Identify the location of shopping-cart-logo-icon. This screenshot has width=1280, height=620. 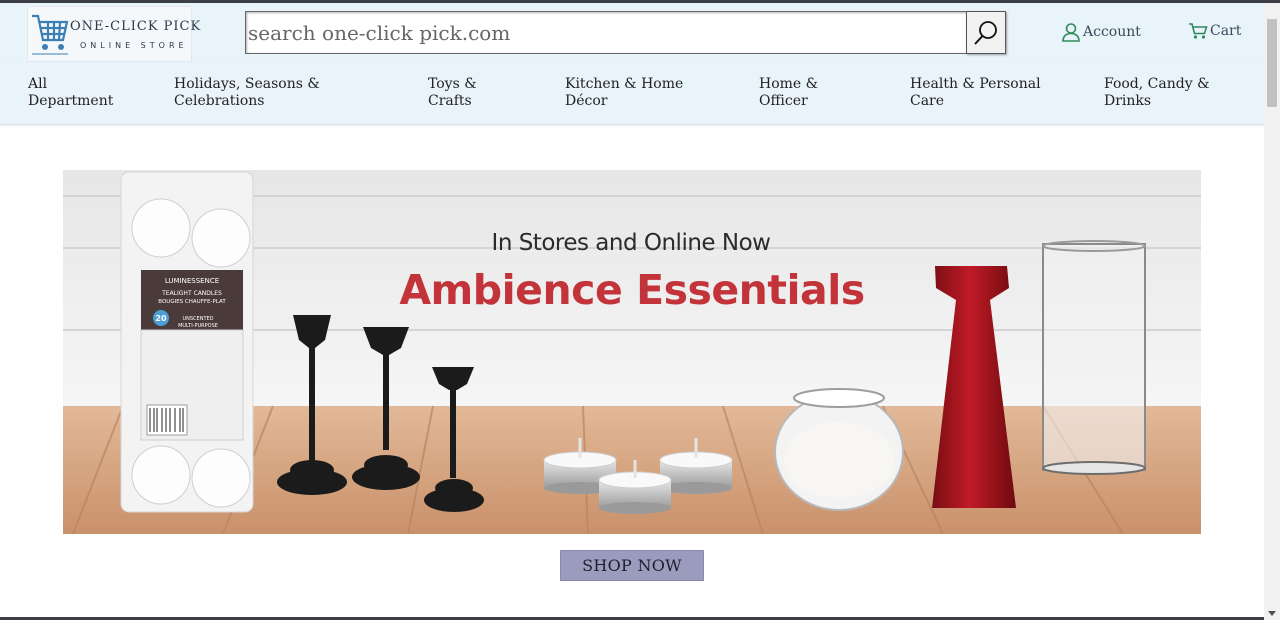
(50, 34).